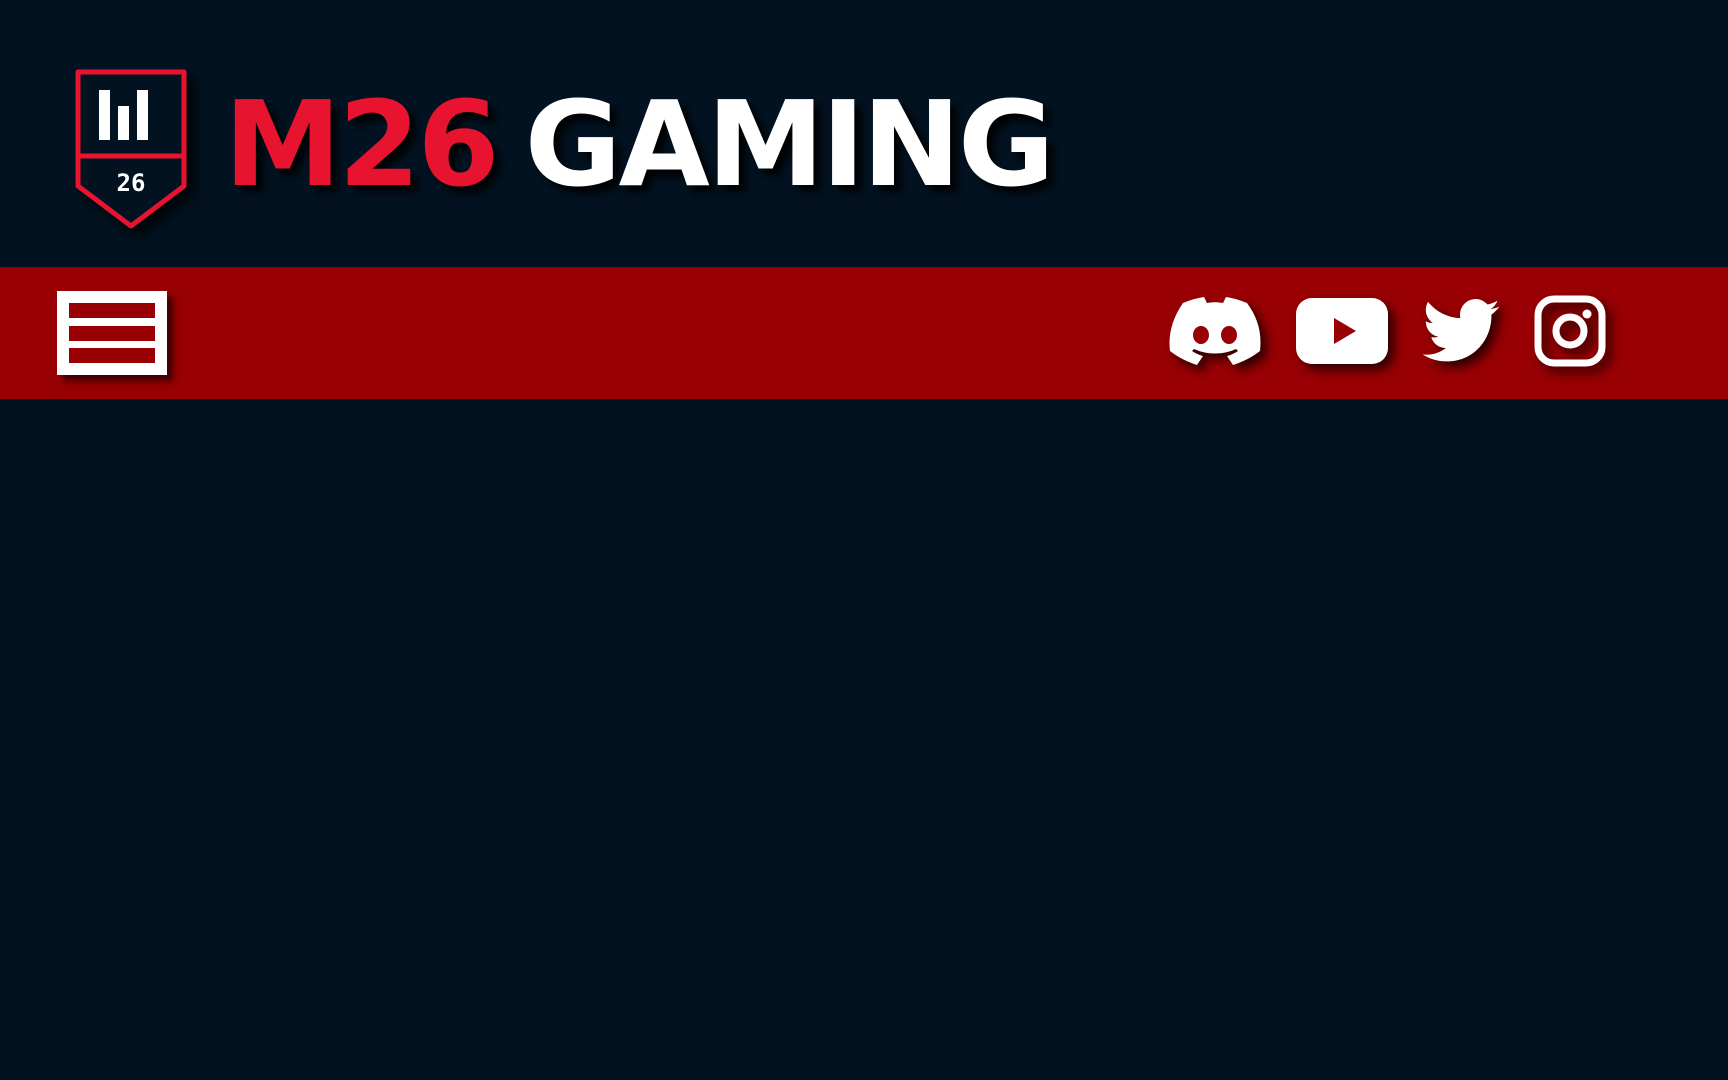 Image resolution: width=1728 pixels, height=1080 pixels. Describe the element at coordinates (131, 149) in the screenshot. I see `shield-logo-icon: 26` at that location.